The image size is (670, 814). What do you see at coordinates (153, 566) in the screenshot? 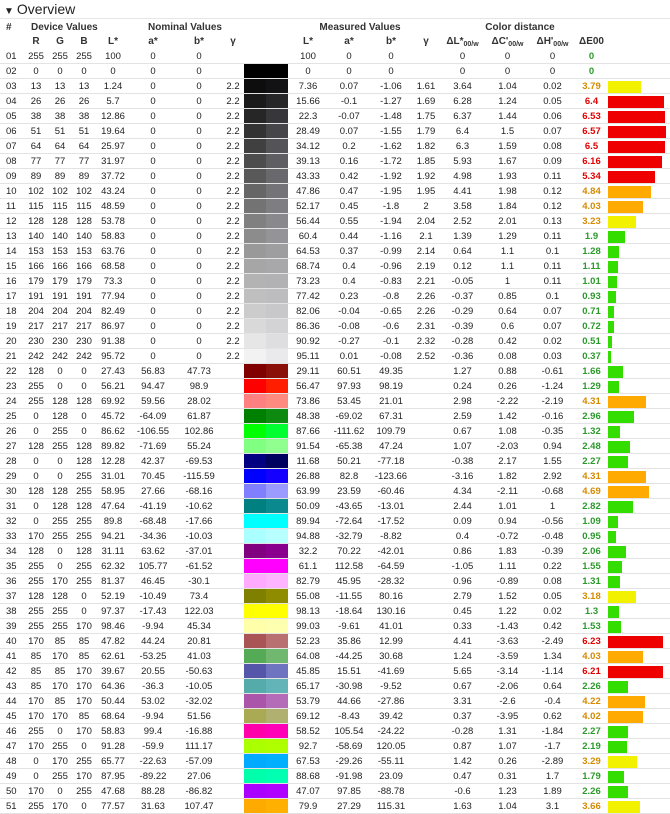
I see `cell-nominal-a: 105.77` at bounding box center [153, 566].